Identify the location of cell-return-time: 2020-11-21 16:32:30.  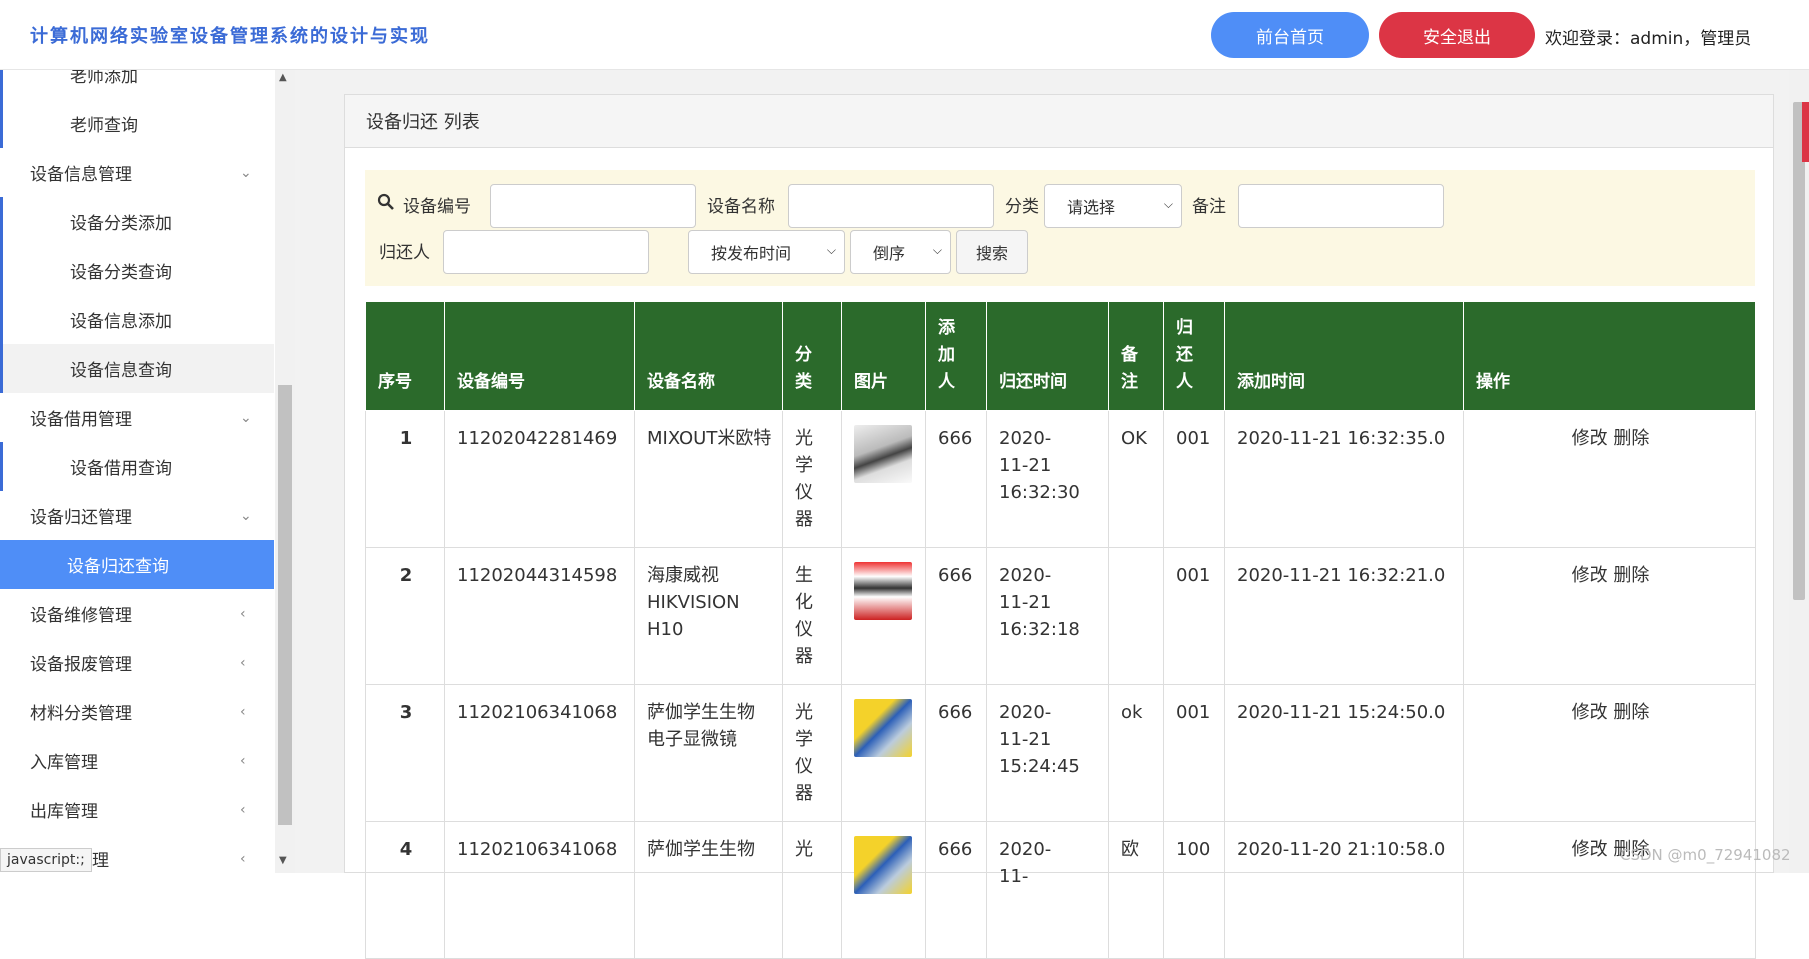
(1047, 479).